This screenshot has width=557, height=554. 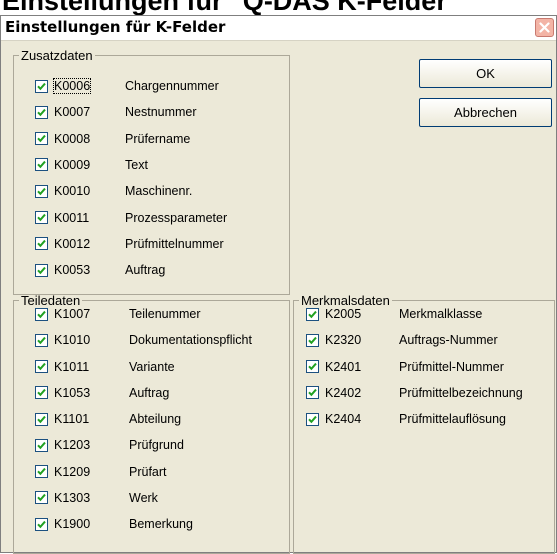 I want to click on kfield-code: K1101, so click(x=72, y=419).